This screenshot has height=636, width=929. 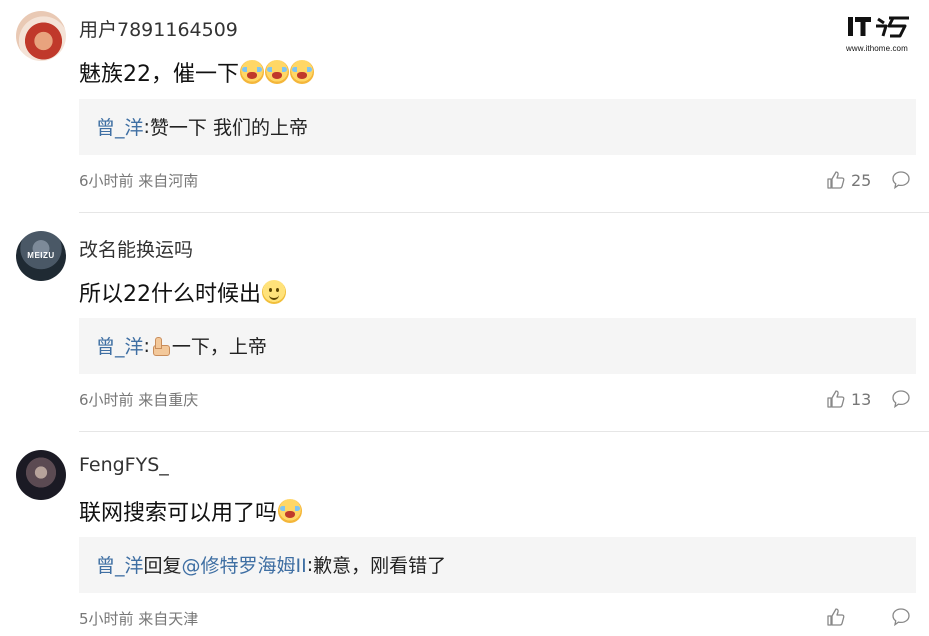 I want to click on reply-box: 曾_洋 回复 @修特罗海姆II : 歉意，刚看错了, so click(x=497, y=565).